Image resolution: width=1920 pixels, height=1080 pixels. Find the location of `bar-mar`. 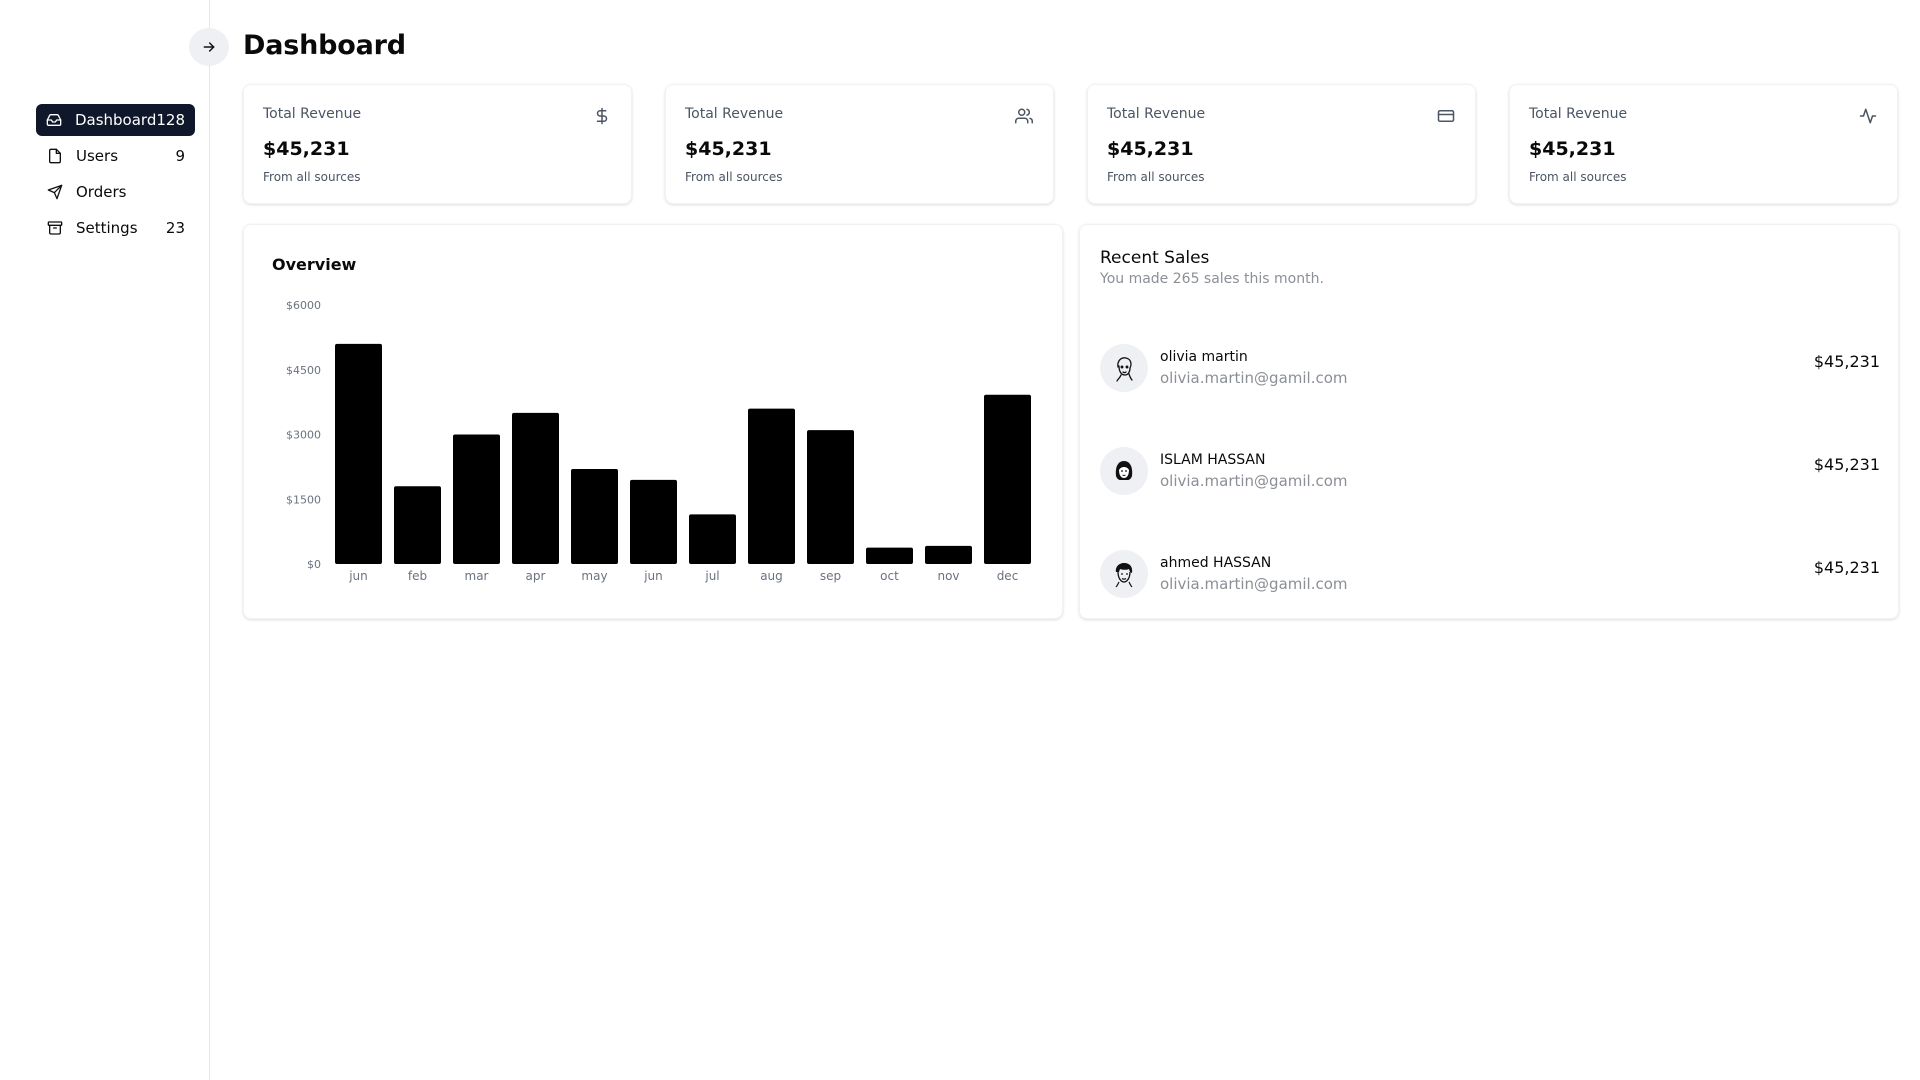

bar-mar is located at coordinates (476, 499).